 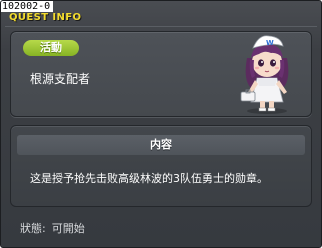 What do you see at coordinates (51, 48) in the screenshot?
I see `event-badge: 活動` at bounding box center [51, 48].